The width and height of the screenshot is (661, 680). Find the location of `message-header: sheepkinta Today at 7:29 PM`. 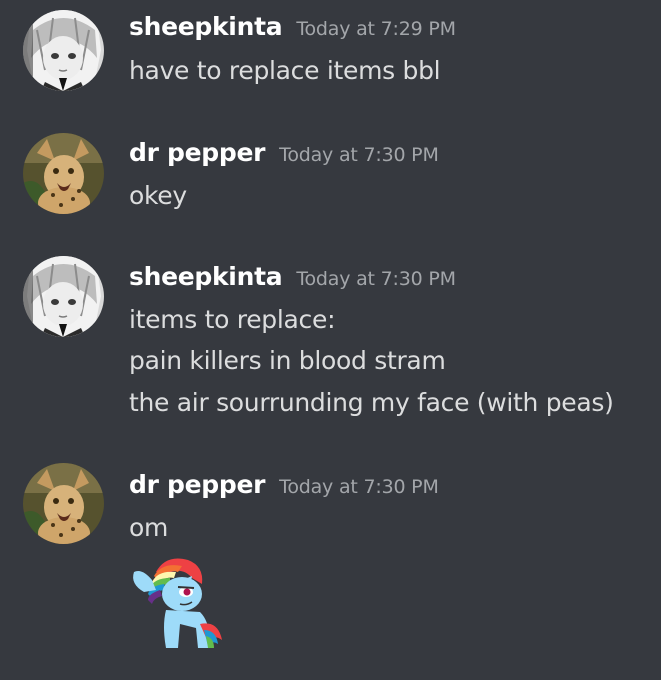

message-header: sheepkinta Today at 7:29 PM is located at coordinates (292, 26).